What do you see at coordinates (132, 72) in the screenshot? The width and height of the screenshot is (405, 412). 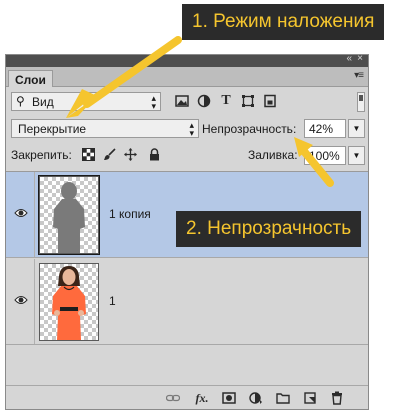 I see `arrow-to-blend-mode` at bounding box center [132, 72].